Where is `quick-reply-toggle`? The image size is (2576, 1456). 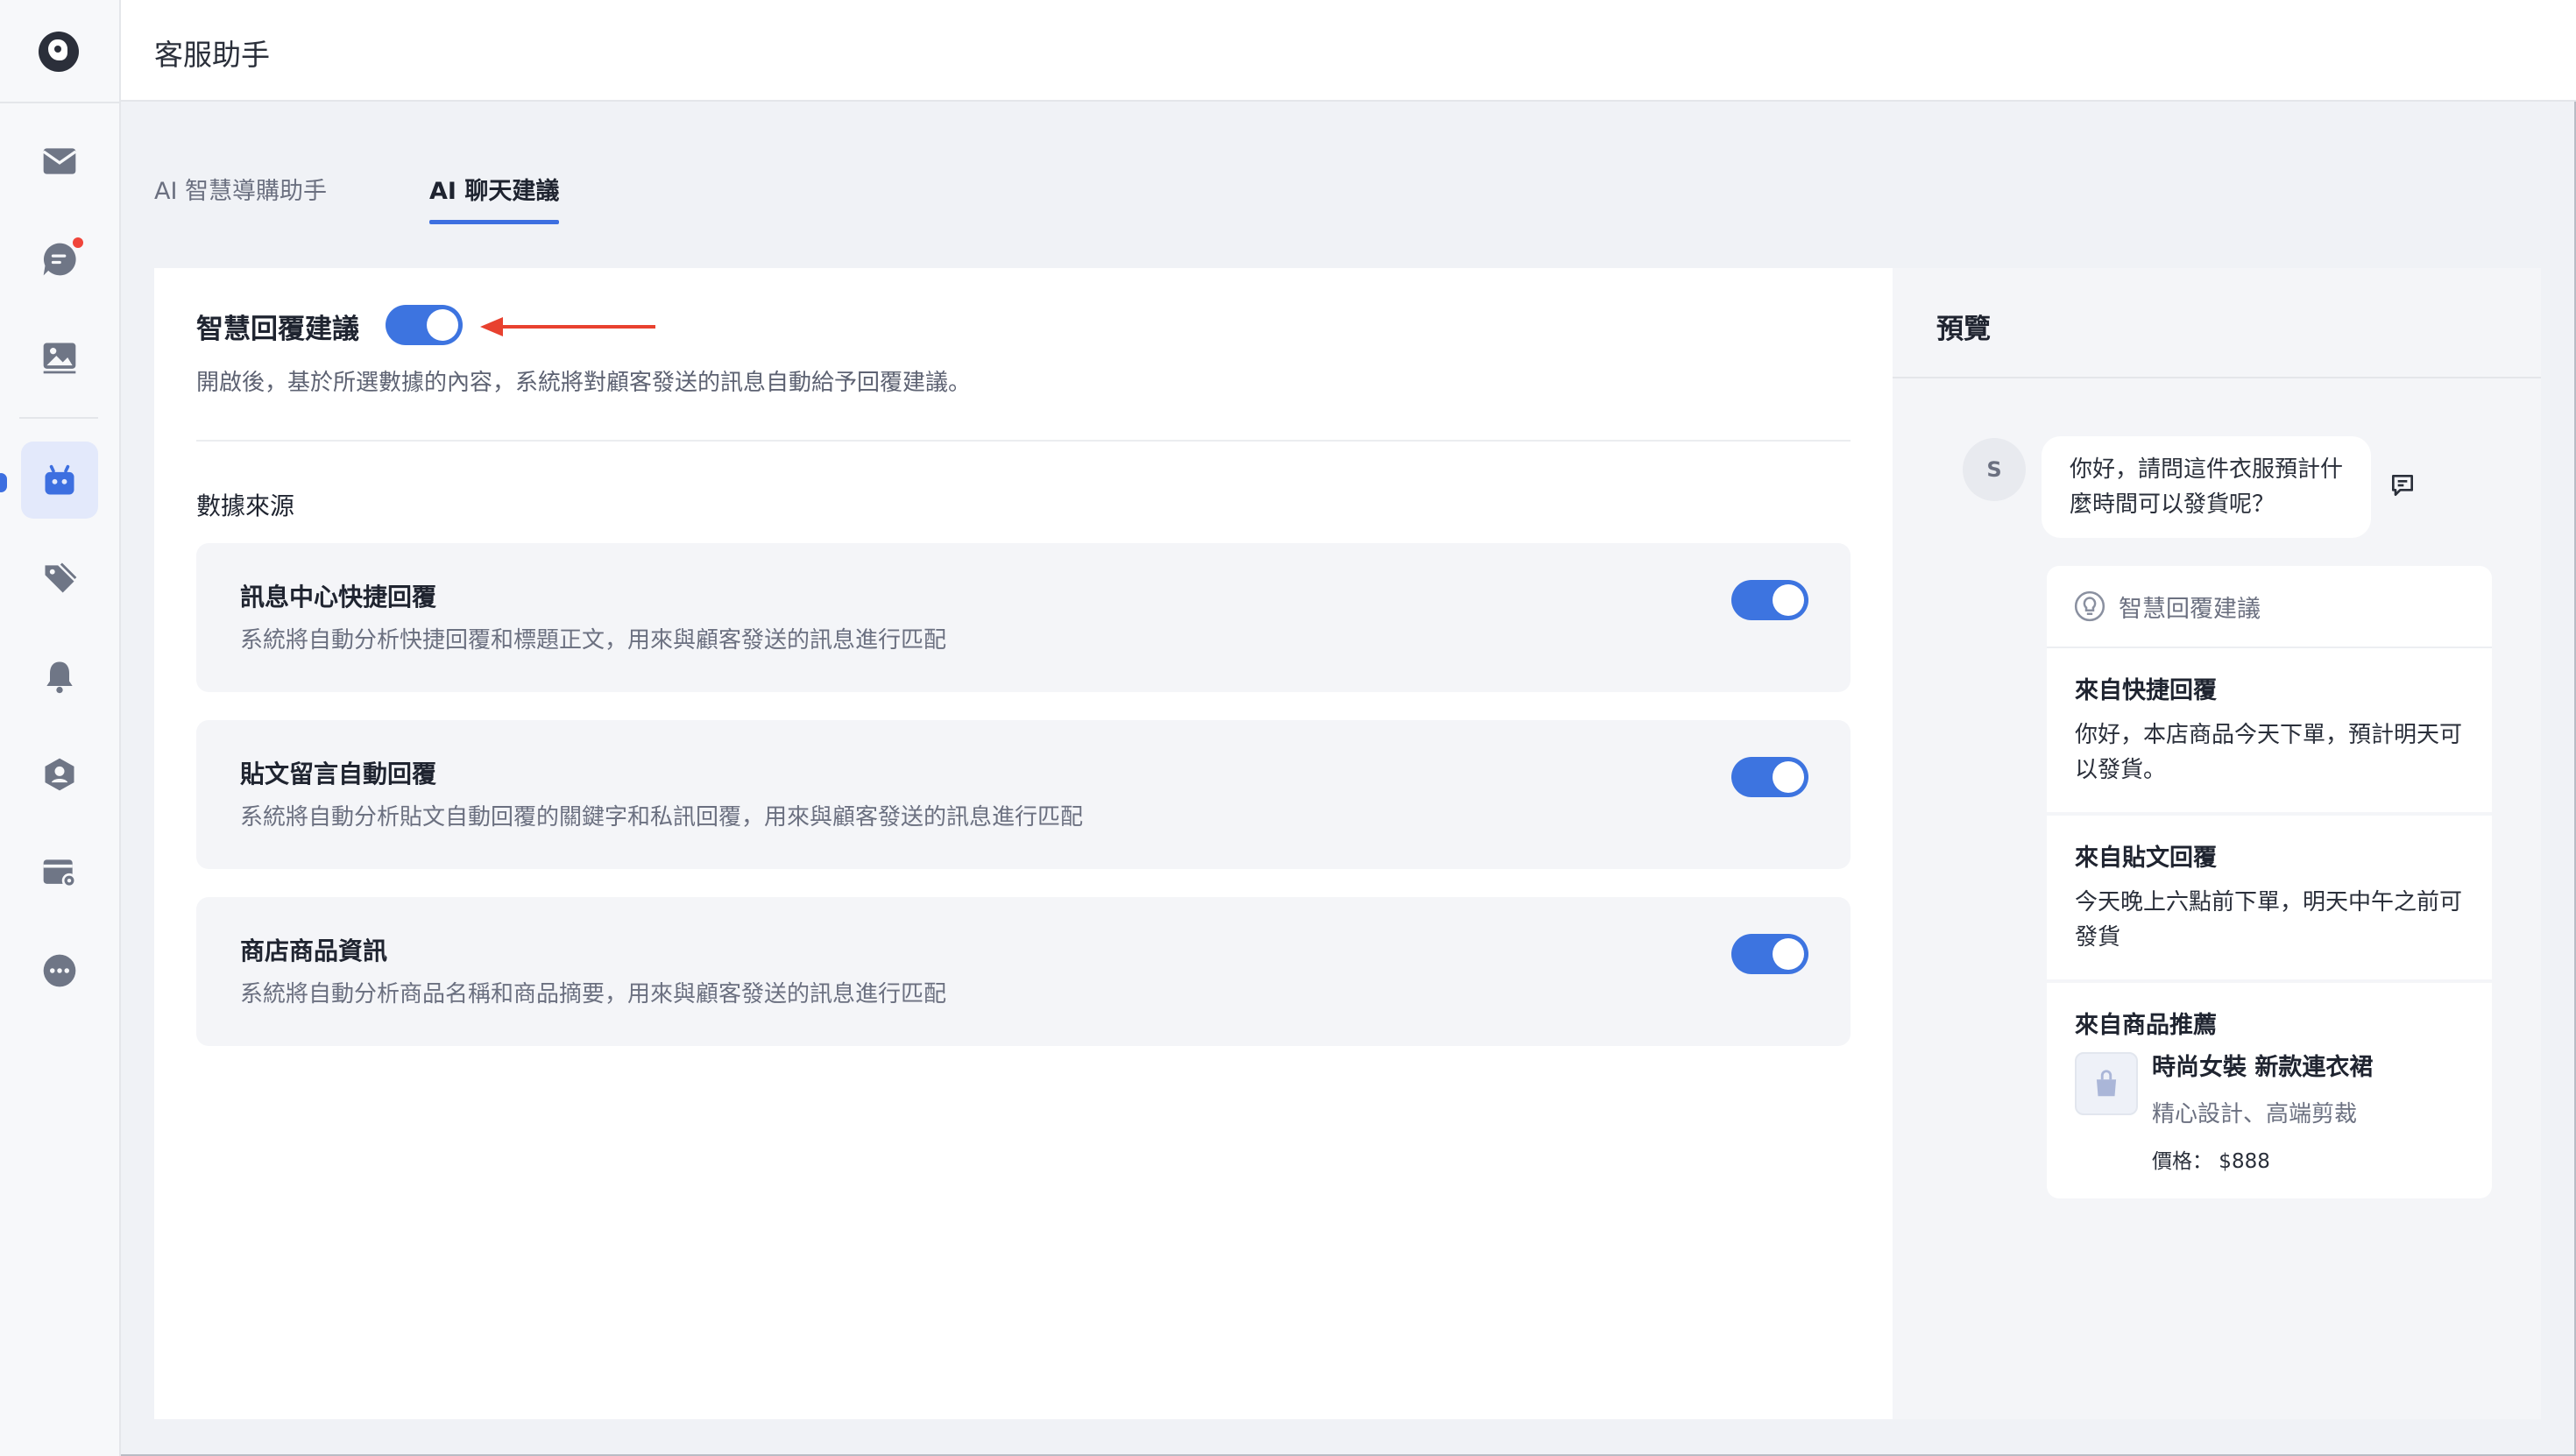 quick-reply-toggle is located at coordinates (1769, 600).